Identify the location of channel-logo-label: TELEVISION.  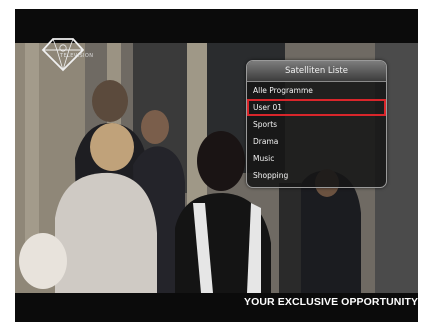
(77, 56).